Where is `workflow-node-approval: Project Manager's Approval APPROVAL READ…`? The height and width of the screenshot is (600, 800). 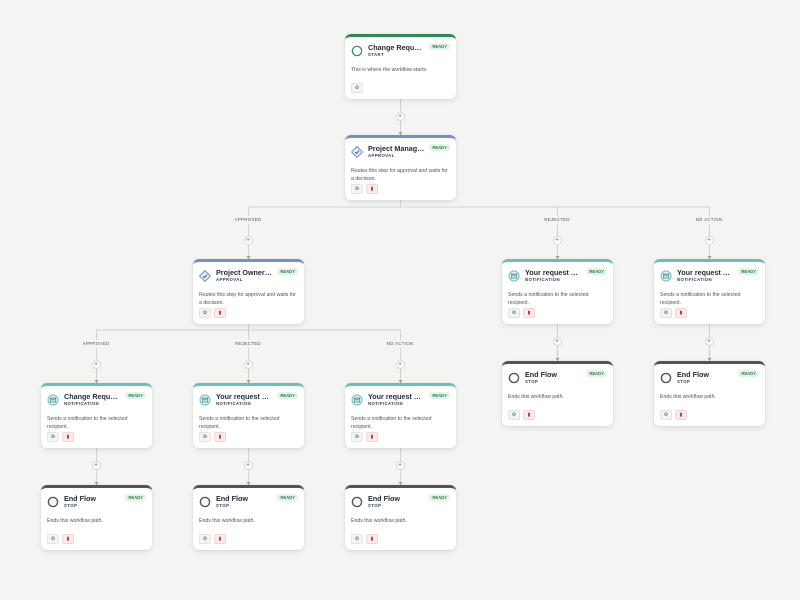 workflow-node-approval: Project Manager's Approval APPROVAL READ… is located at coordinates (400, 167).